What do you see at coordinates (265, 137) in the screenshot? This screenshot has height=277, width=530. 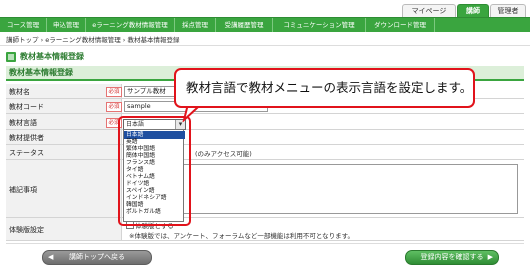 I see `row-material-provider: 教材提供者` at bounding box center [265, 137].